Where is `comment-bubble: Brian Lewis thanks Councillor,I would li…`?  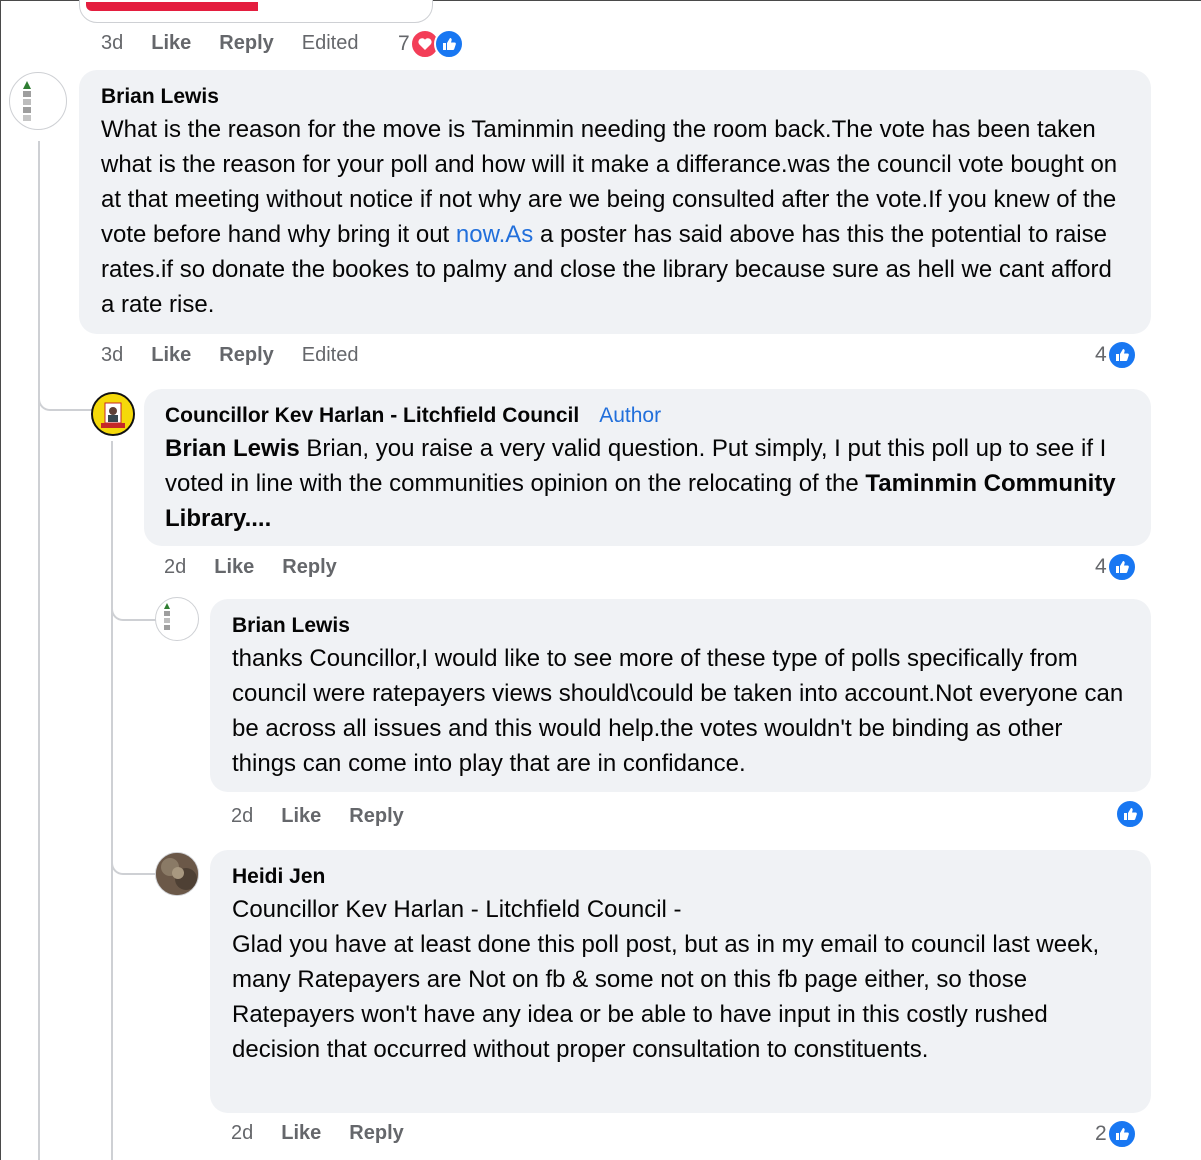 comment-bubble: Brian Lewis thanks Councillor,I would li… is located at coordinates (680, 695).